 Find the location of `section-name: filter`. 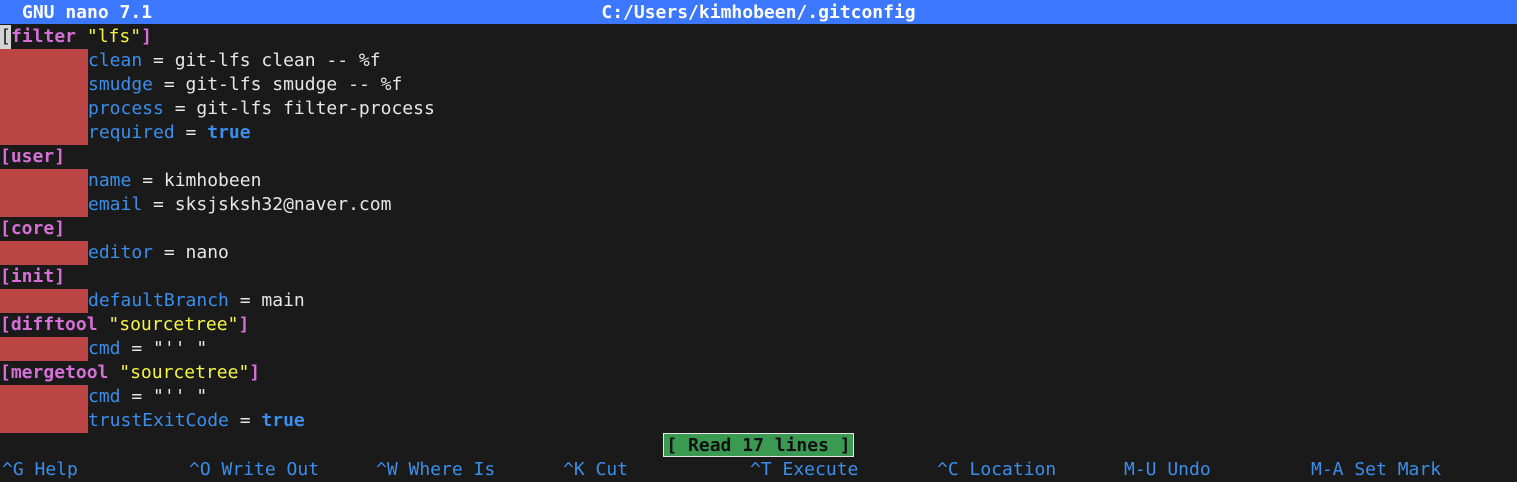

section-name: filter is located at coordinates (44, 36).